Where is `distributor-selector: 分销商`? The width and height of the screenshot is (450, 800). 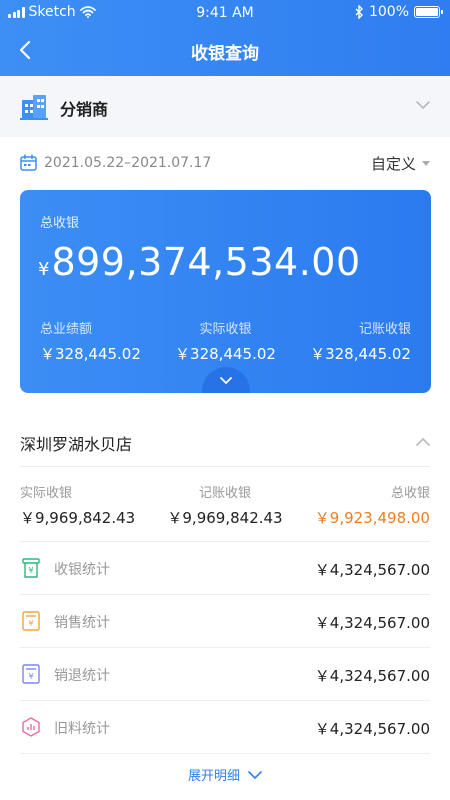 distributor-selector: 分销商 is located at coordinates (225, 106).